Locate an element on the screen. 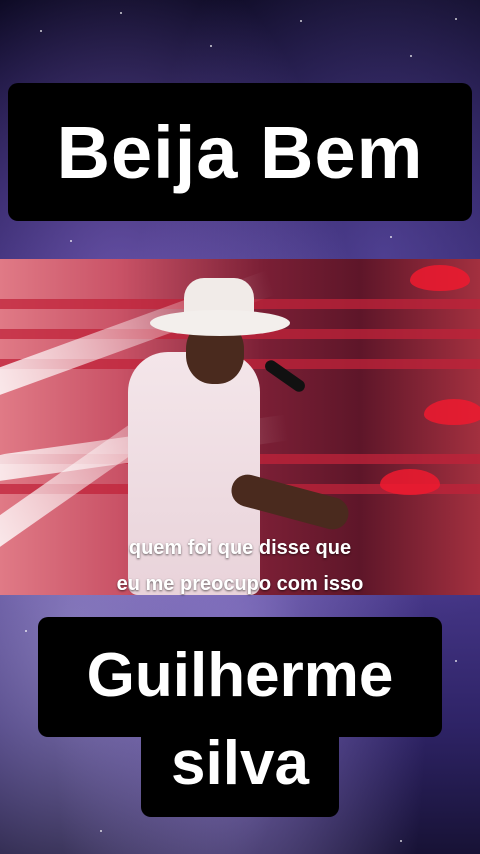  lyrics-line-1: quem foi que disse que is located at coordinates (240, 548).